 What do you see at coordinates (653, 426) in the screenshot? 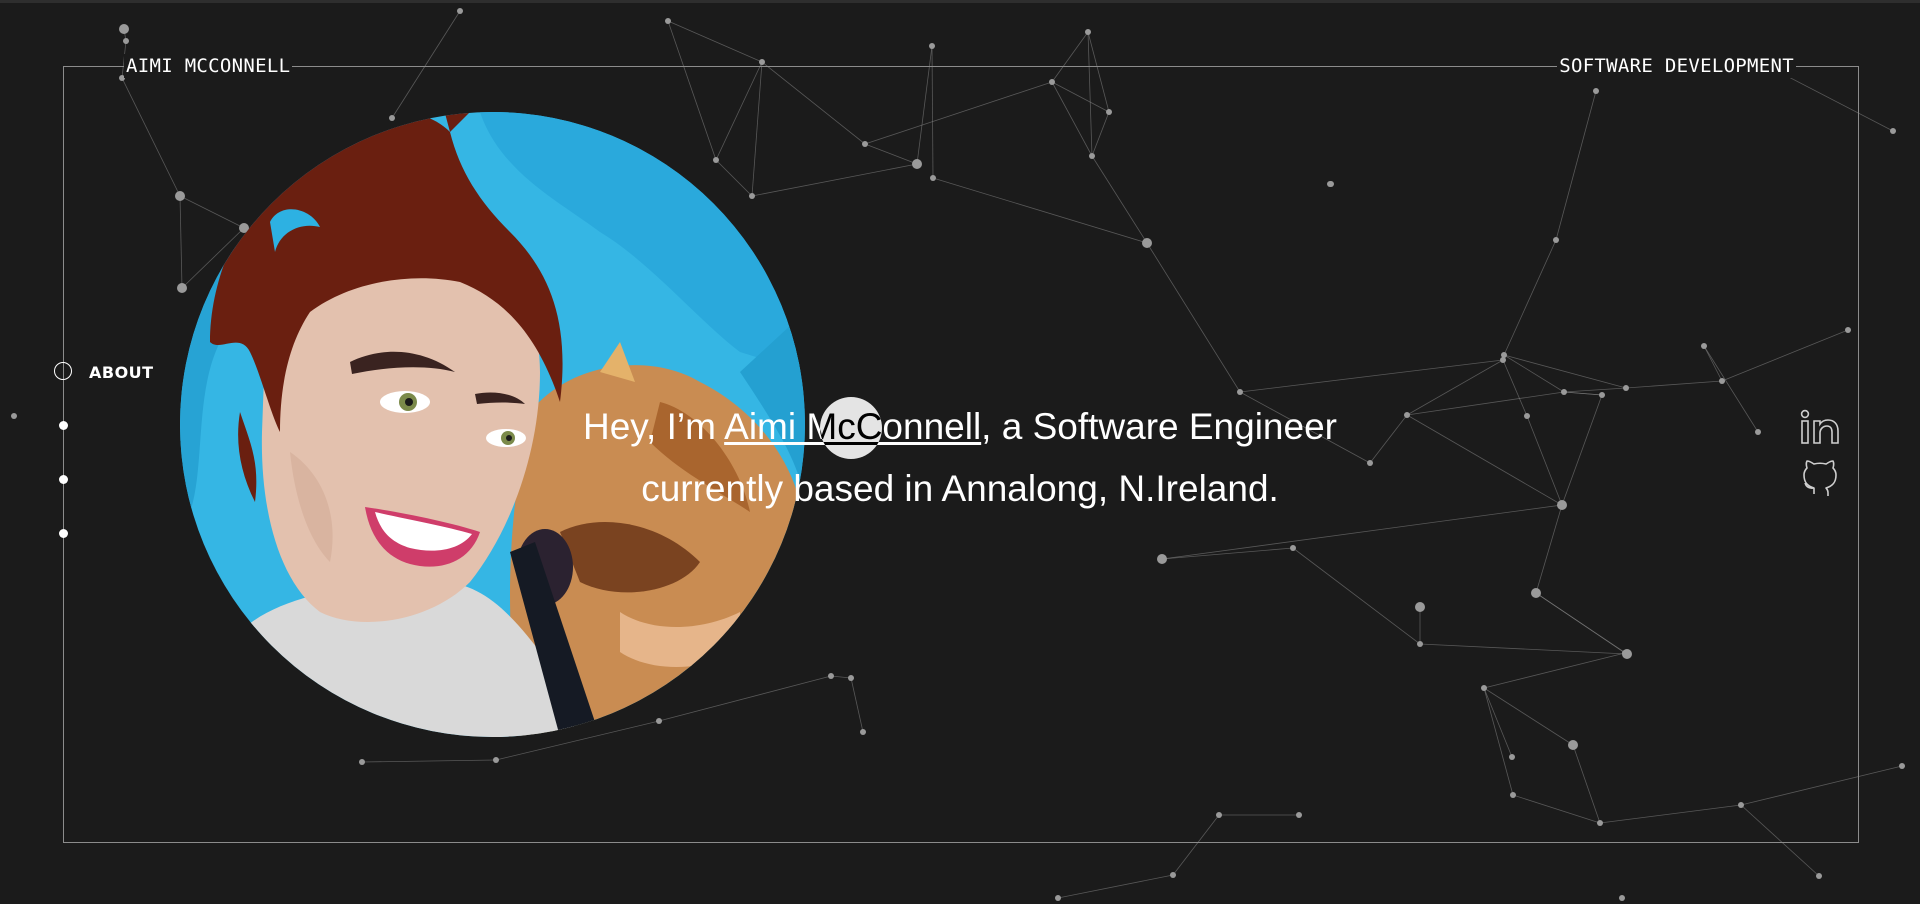
I see `hero-greeting: Hey, I’m` at bounding box center [653, 426].